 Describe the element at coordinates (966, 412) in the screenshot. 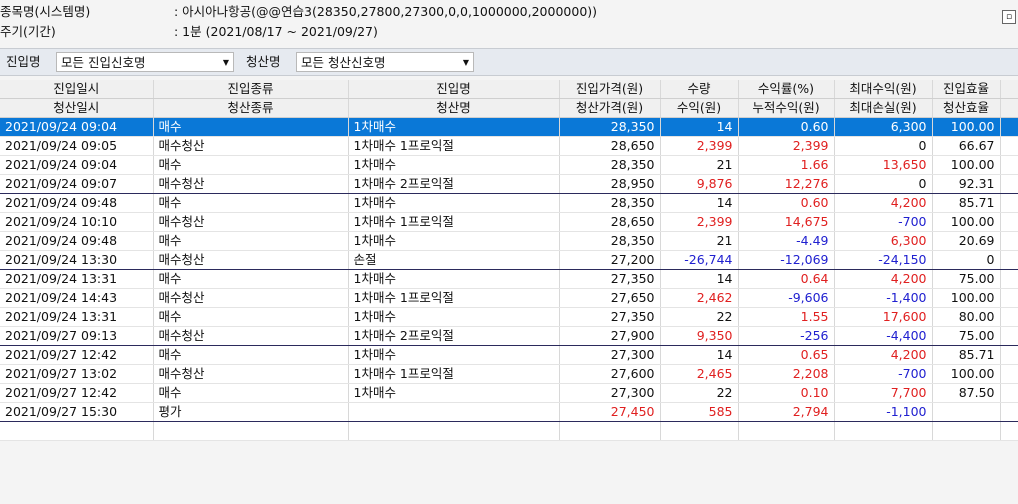

I see `efficiency-cell` at that location.